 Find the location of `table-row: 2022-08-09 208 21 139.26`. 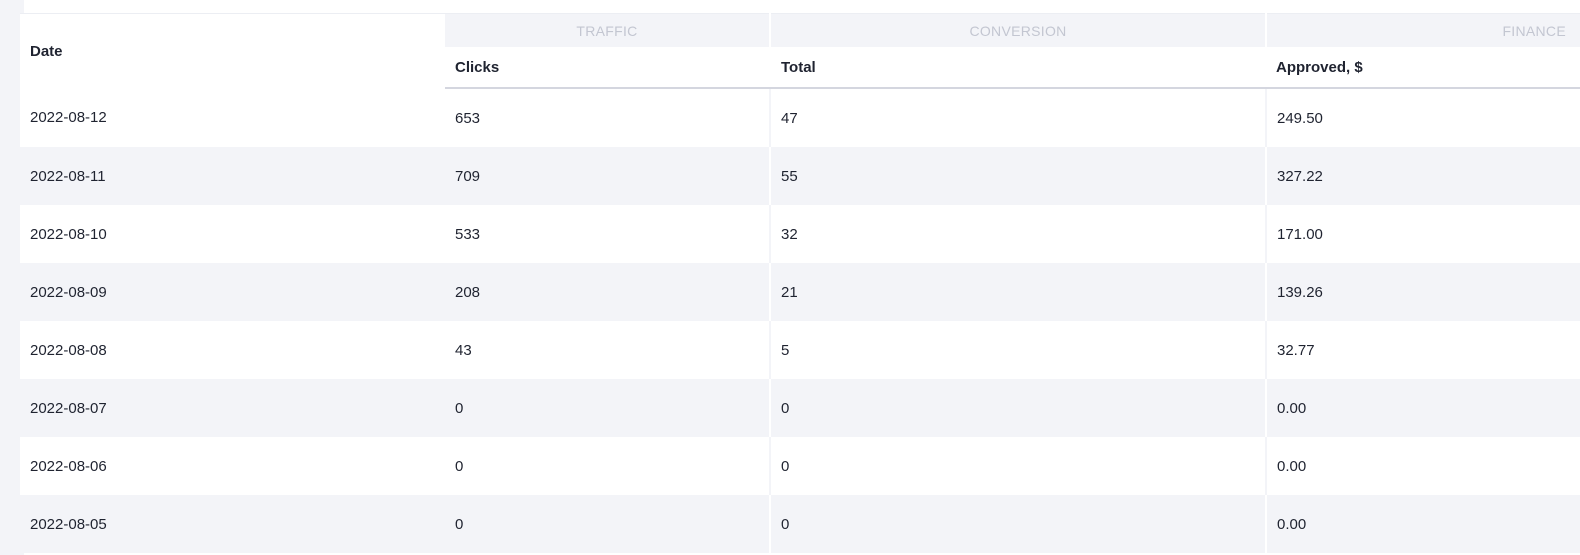

table-row: 2022-08-09 208 21 139.26 is located at coordinates (800, 292).